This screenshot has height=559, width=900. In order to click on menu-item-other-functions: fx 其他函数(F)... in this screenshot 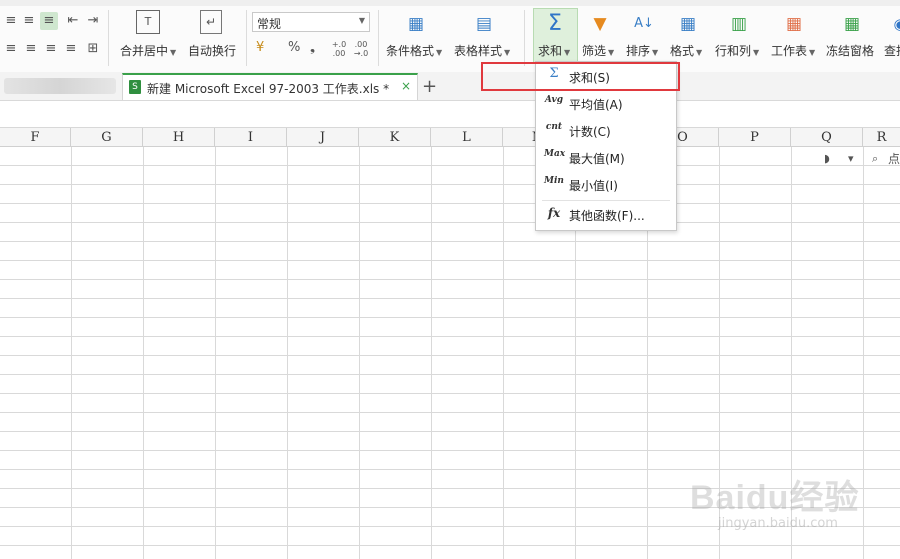, I will do `click(606, 215)`.